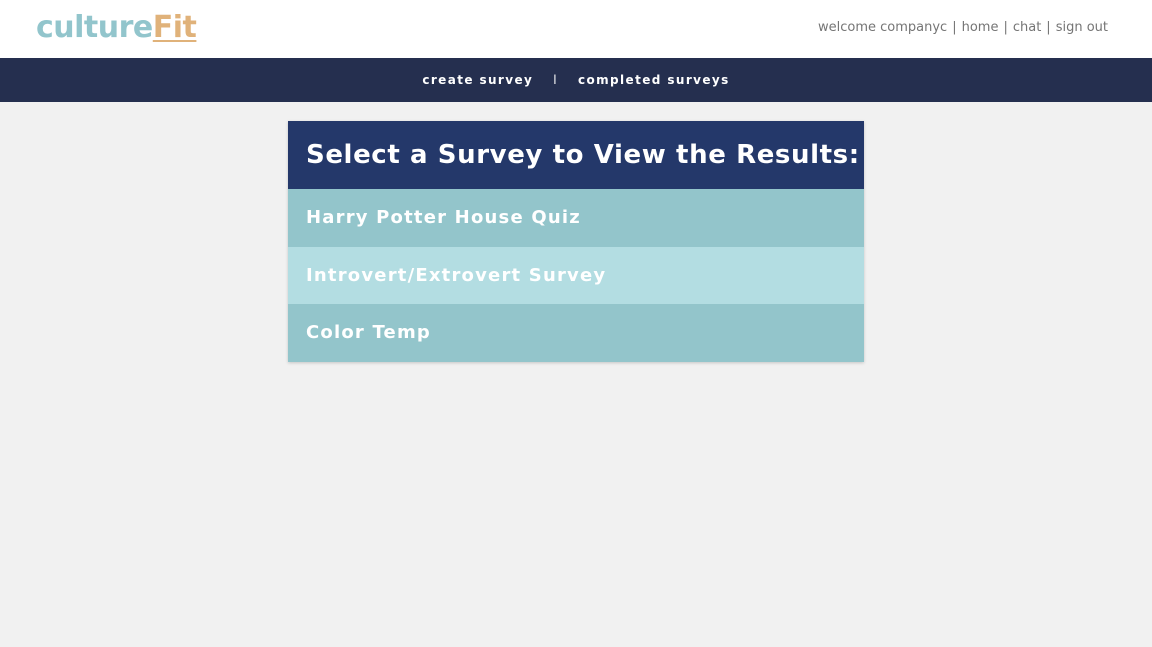 This screenshot has width=1152, height=647. I want to click on survey-item-introvert-extrovert: Introvert/Extrovert Survey, so click(576, 275).